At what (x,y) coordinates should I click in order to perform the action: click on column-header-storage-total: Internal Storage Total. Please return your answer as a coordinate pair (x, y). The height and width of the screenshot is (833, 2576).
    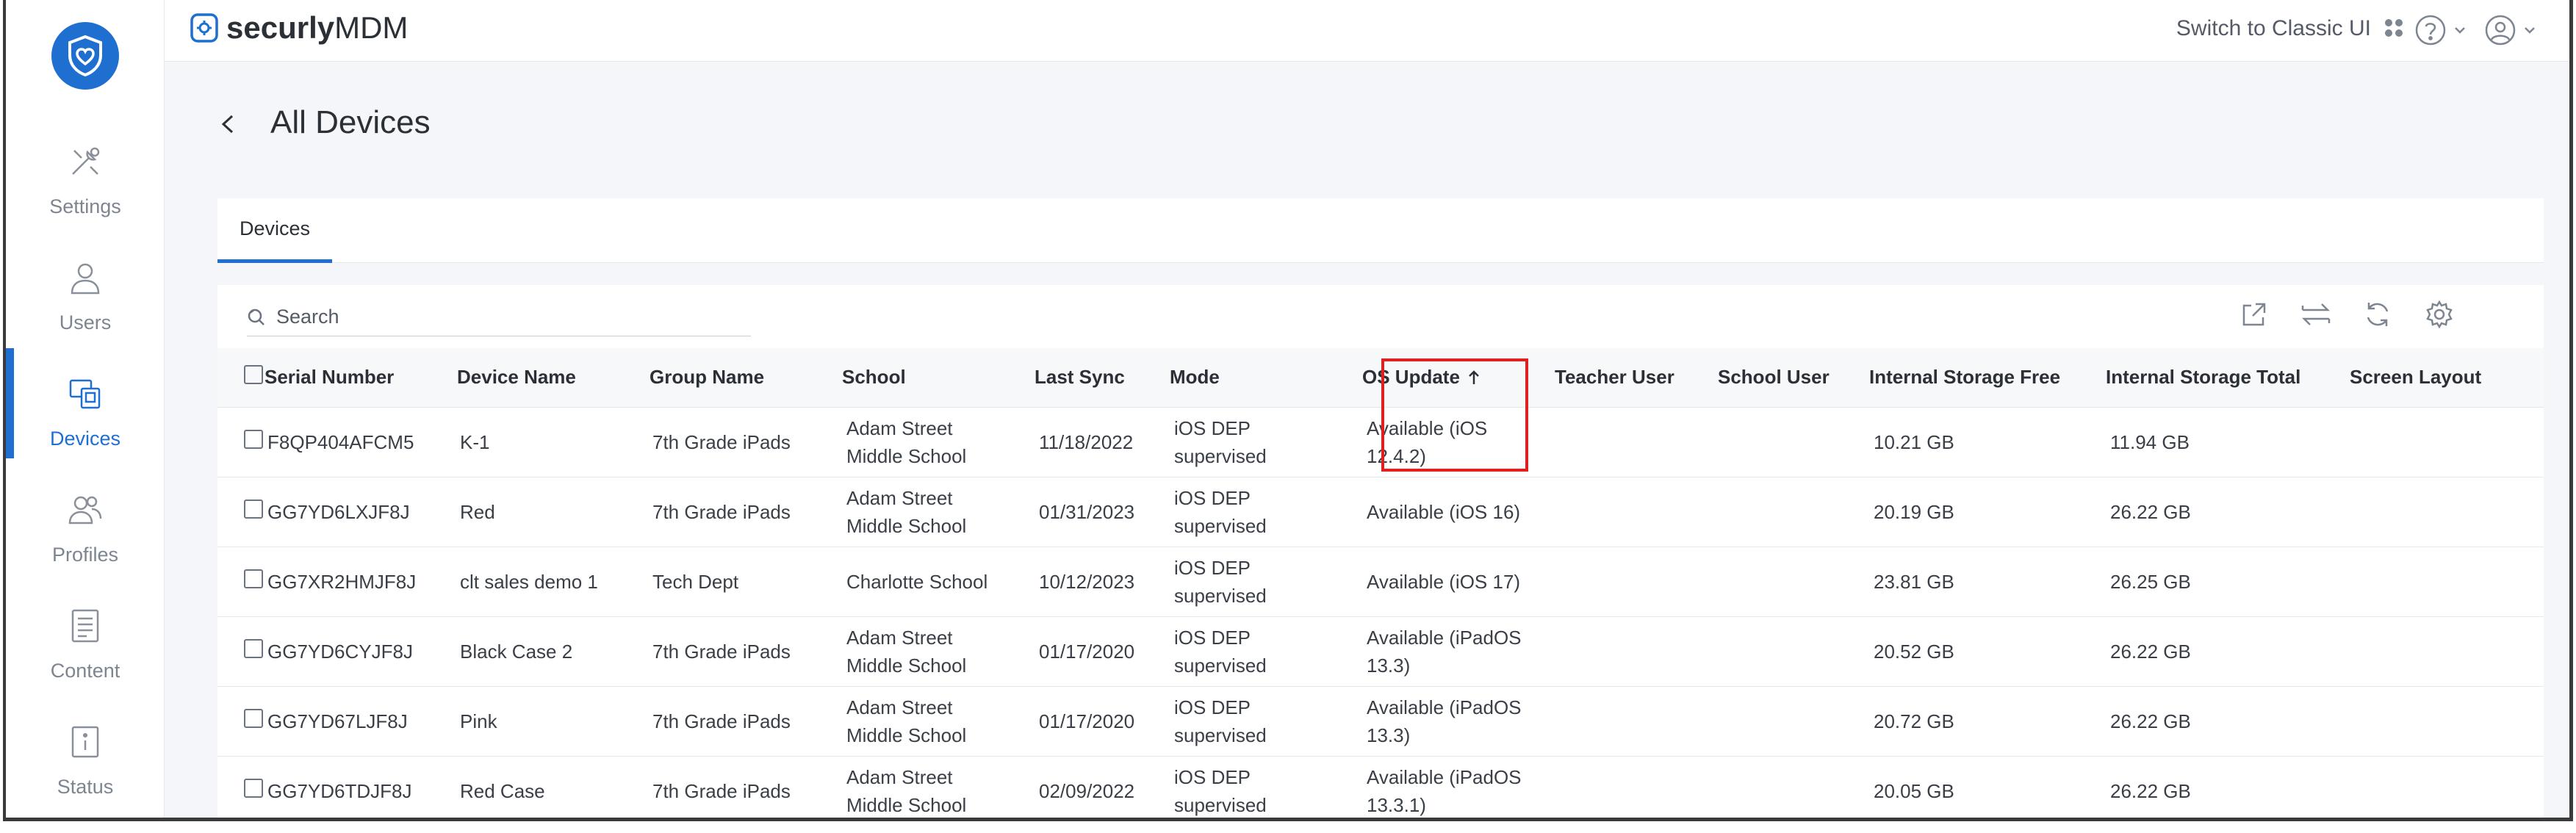
    Looking at the image, I should click on (2228, 378).